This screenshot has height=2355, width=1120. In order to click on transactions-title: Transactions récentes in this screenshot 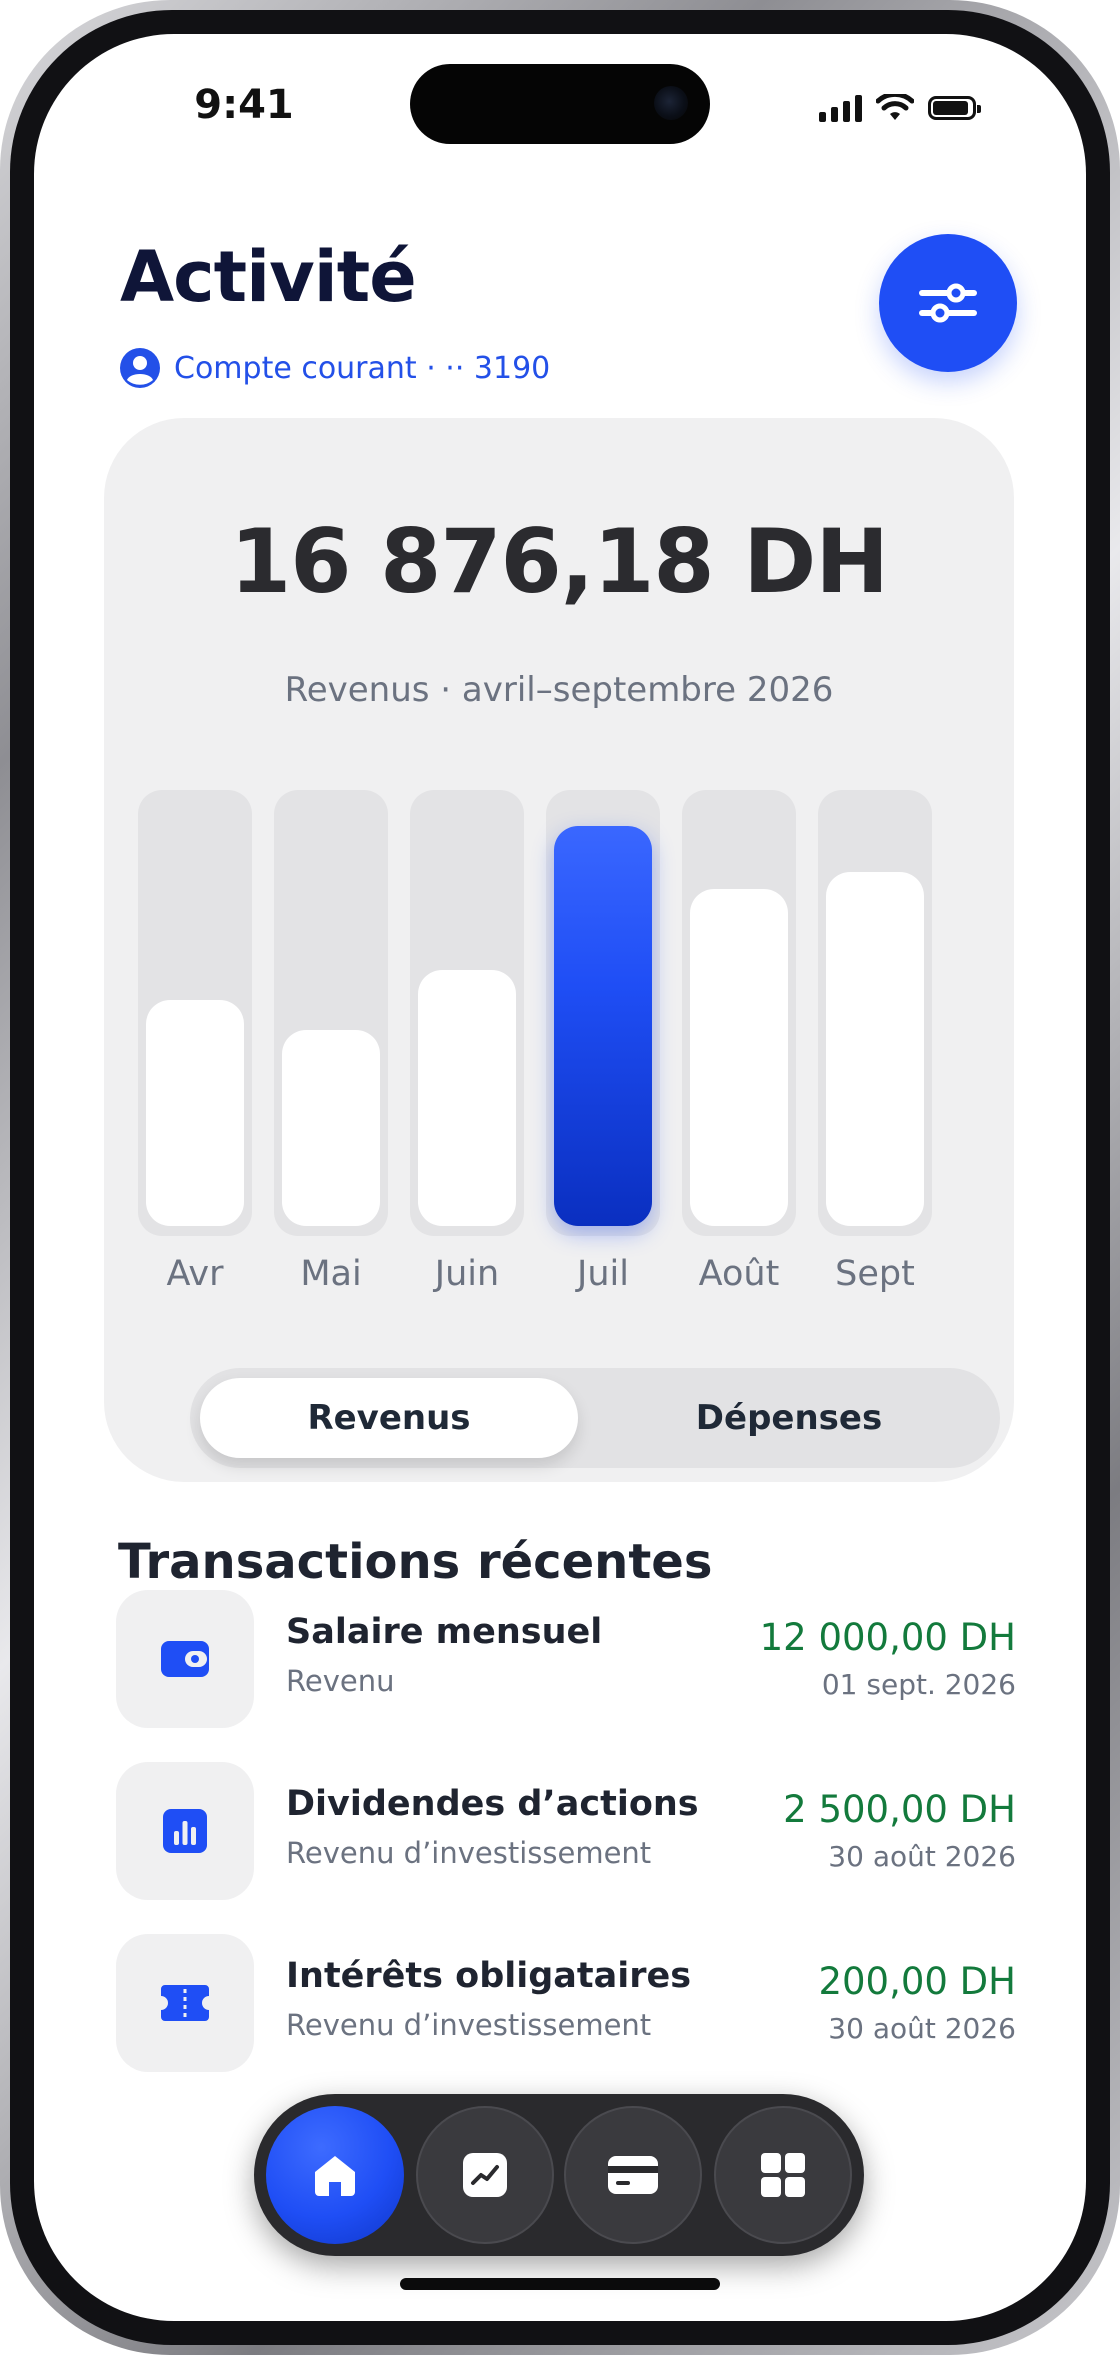, I will do `click(415, 1562)`.